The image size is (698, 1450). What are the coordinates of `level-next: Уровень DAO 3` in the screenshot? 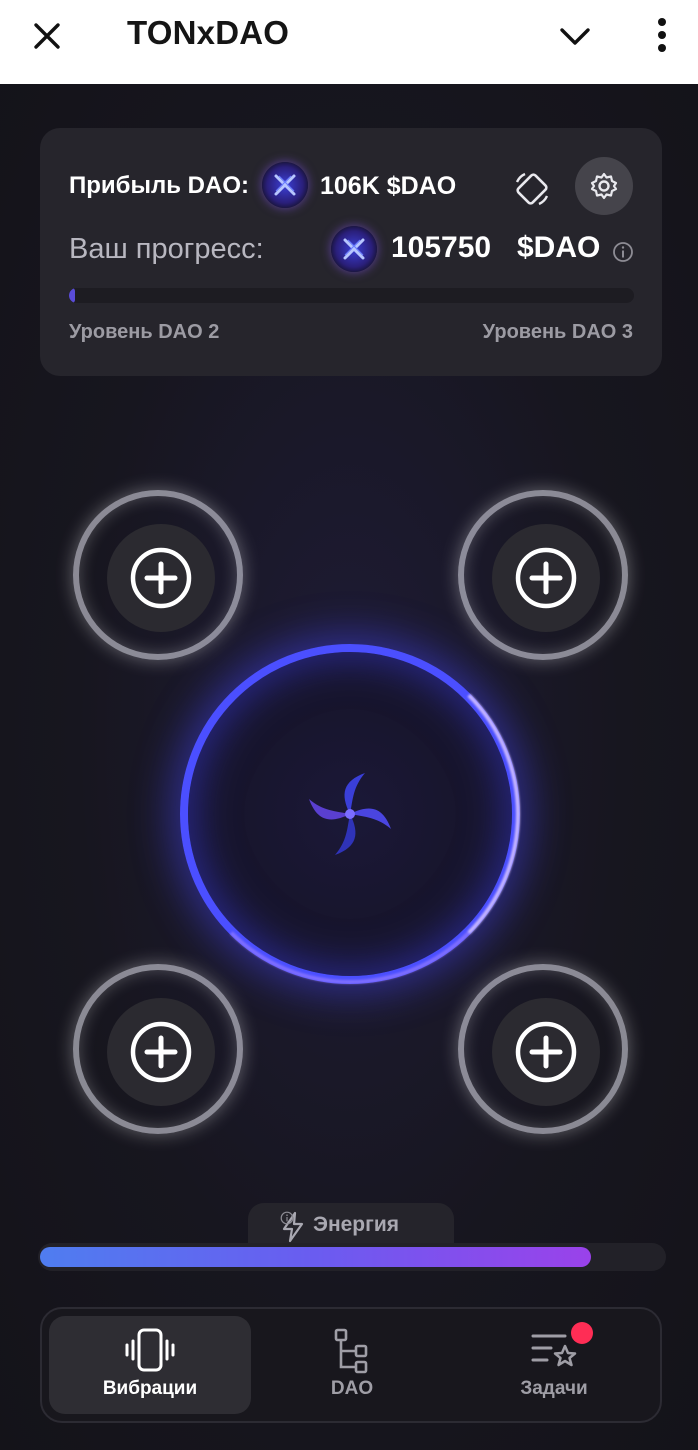 It's located at (557, 332).